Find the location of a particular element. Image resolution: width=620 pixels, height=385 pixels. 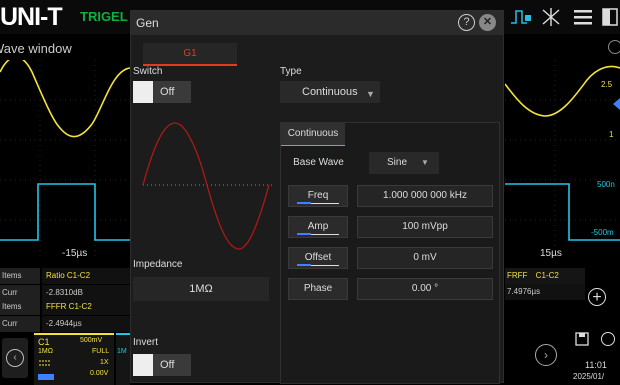

type-label: Type is located at coordinates (291, 71).